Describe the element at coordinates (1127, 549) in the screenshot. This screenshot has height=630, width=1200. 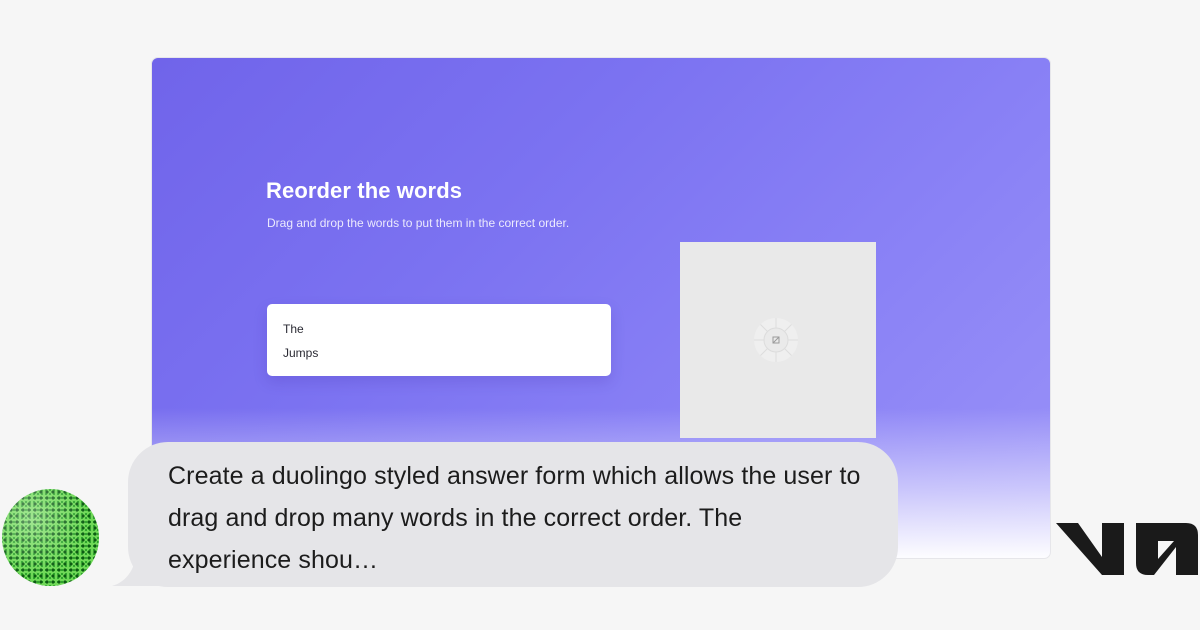
I see `v0-logo-icon` at that location.